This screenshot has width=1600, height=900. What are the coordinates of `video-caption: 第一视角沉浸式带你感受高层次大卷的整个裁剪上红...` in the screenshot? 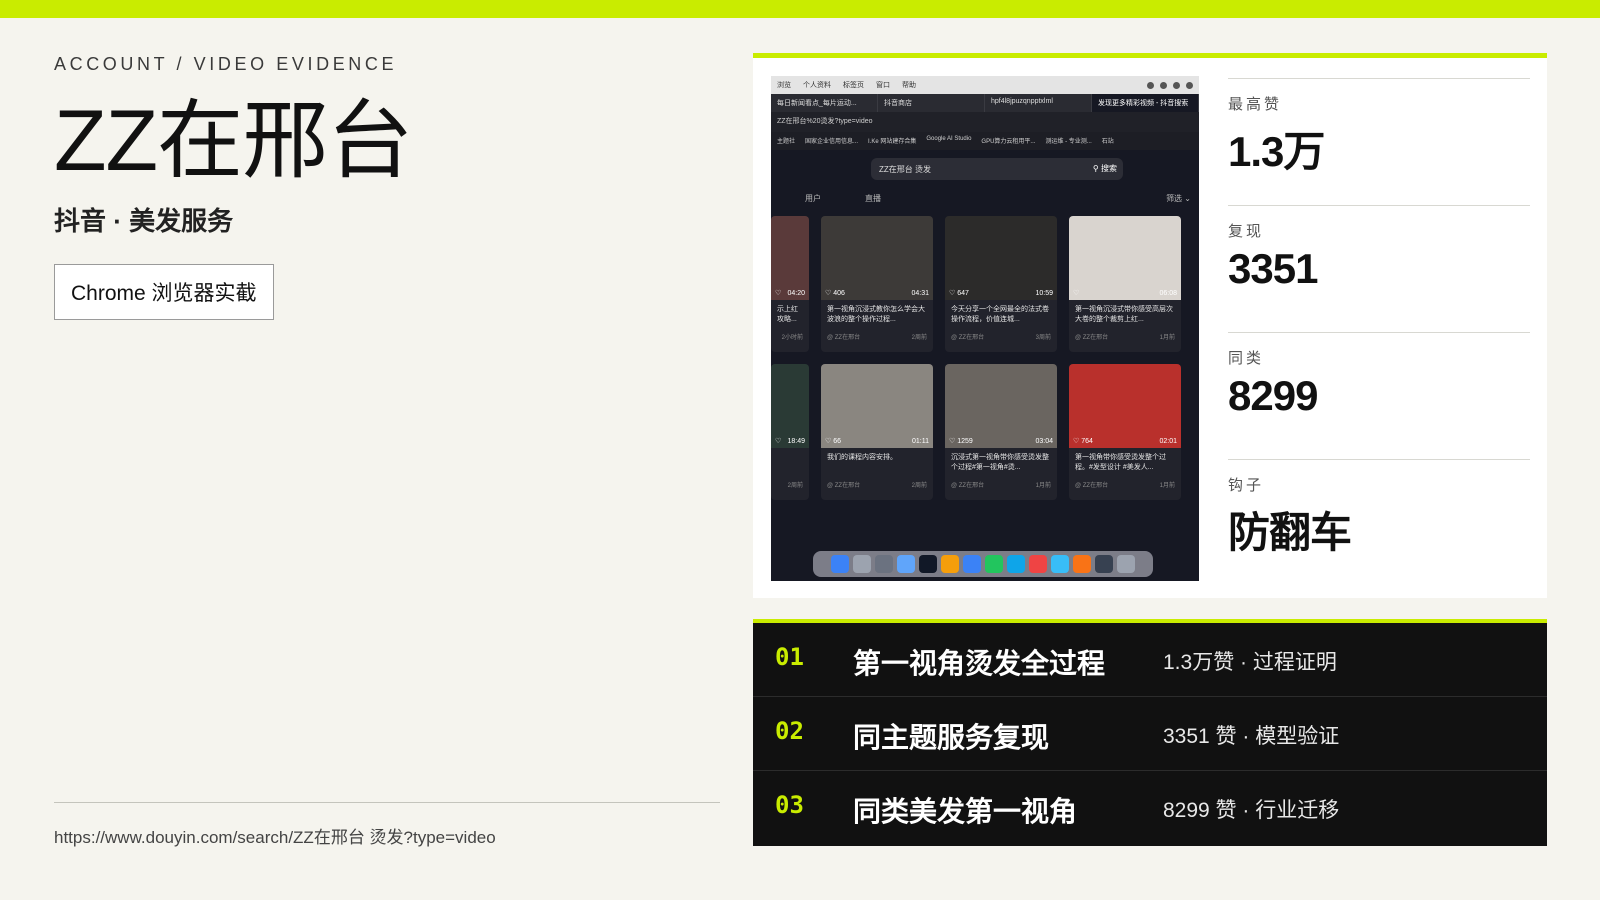 It's located at (1124, 314).